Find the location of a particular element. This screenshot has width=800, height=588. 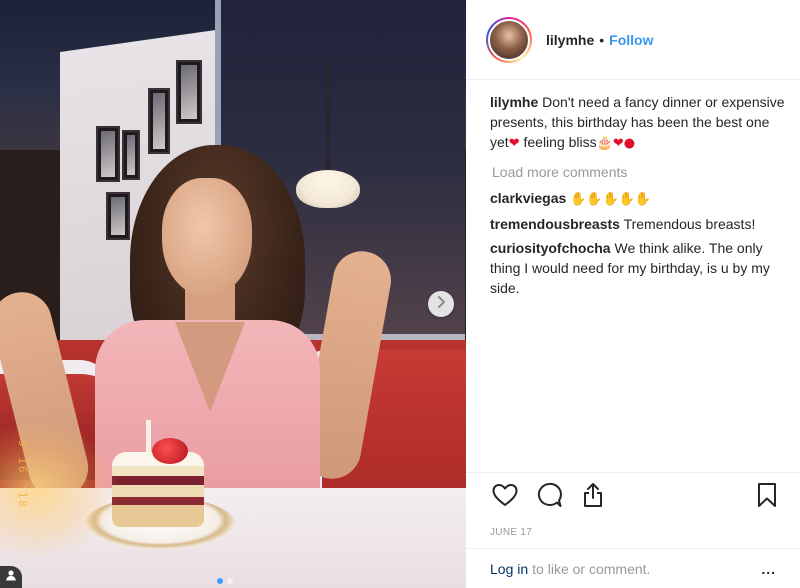

speech-bubble-icon is located at coordinates (549, 497).